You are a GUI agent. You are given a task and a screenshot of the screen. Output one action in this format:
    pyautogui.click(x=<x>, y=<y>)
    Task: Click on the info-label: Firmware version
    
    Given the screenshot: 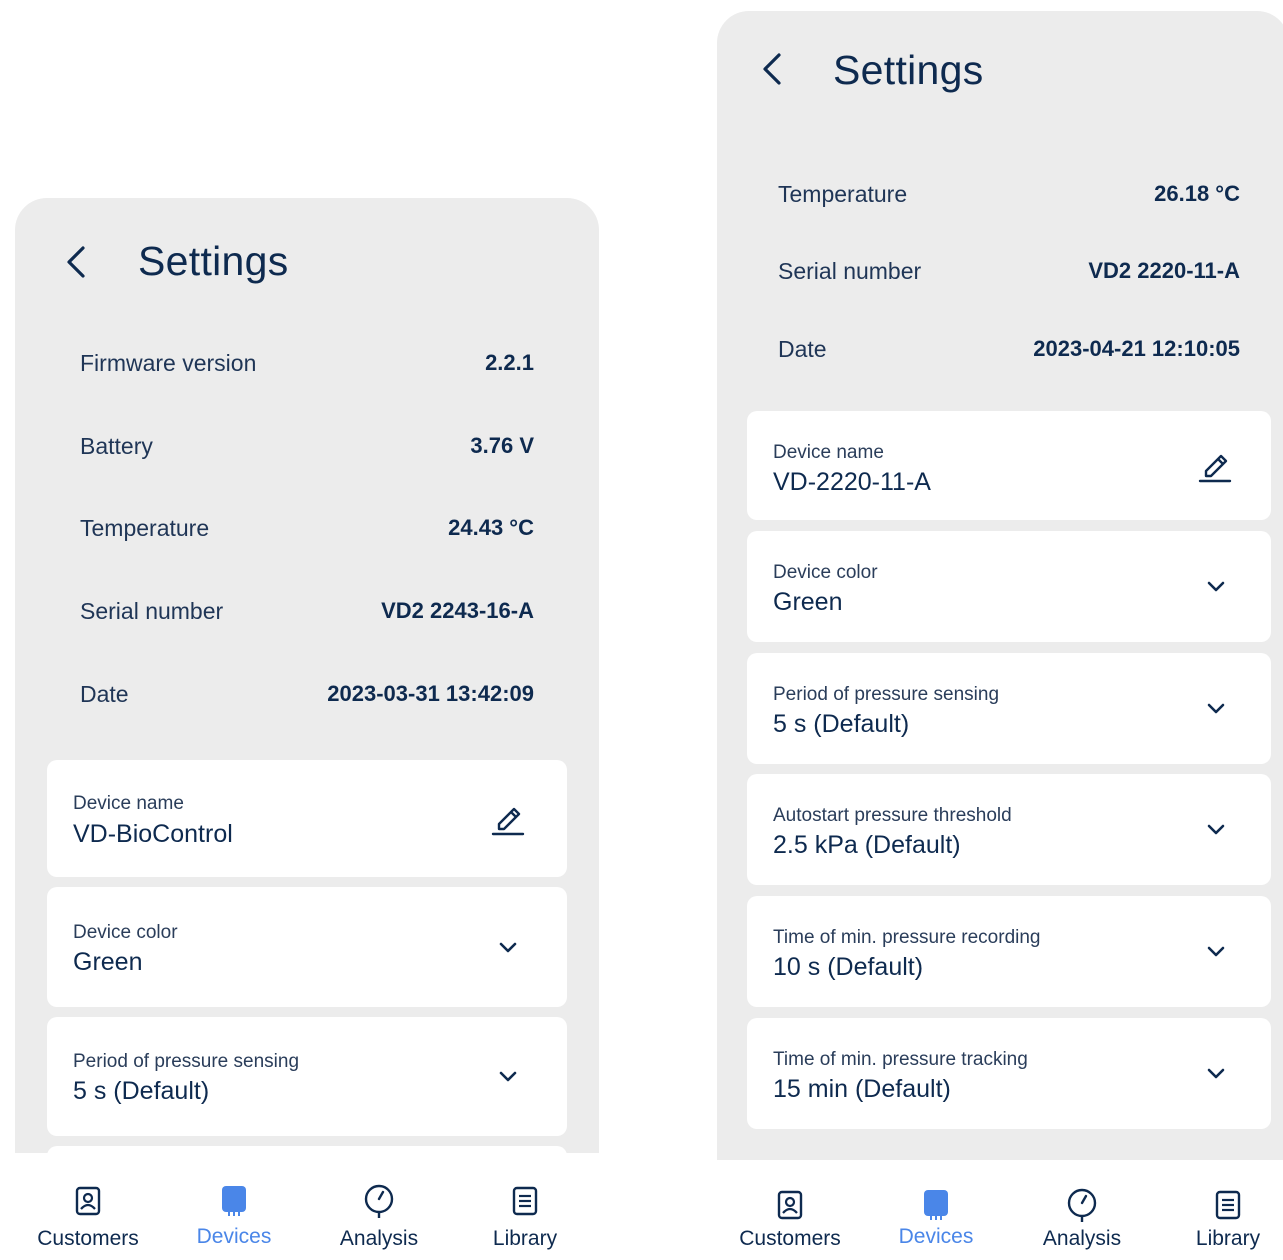 What is the action you would take?
    pyautogui.click(x=168, y=362)
    